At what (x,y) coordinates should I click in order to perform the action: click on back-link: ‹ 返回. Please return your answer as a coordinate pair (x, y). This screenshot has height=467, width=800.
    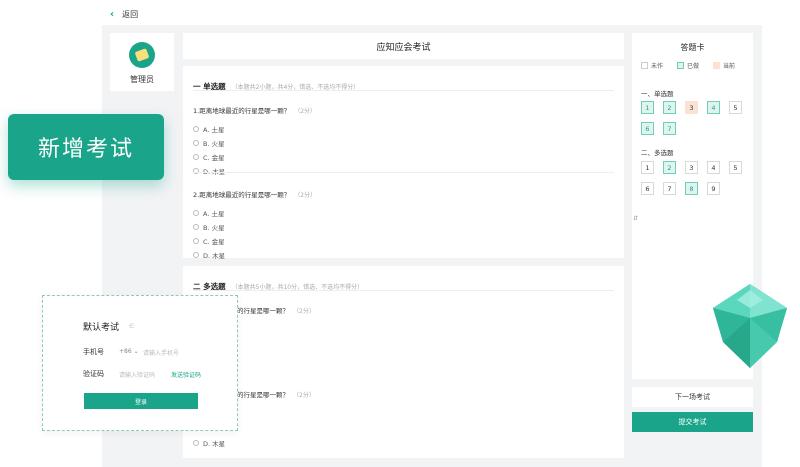
    Looking at the image, I should click on (124, 14).